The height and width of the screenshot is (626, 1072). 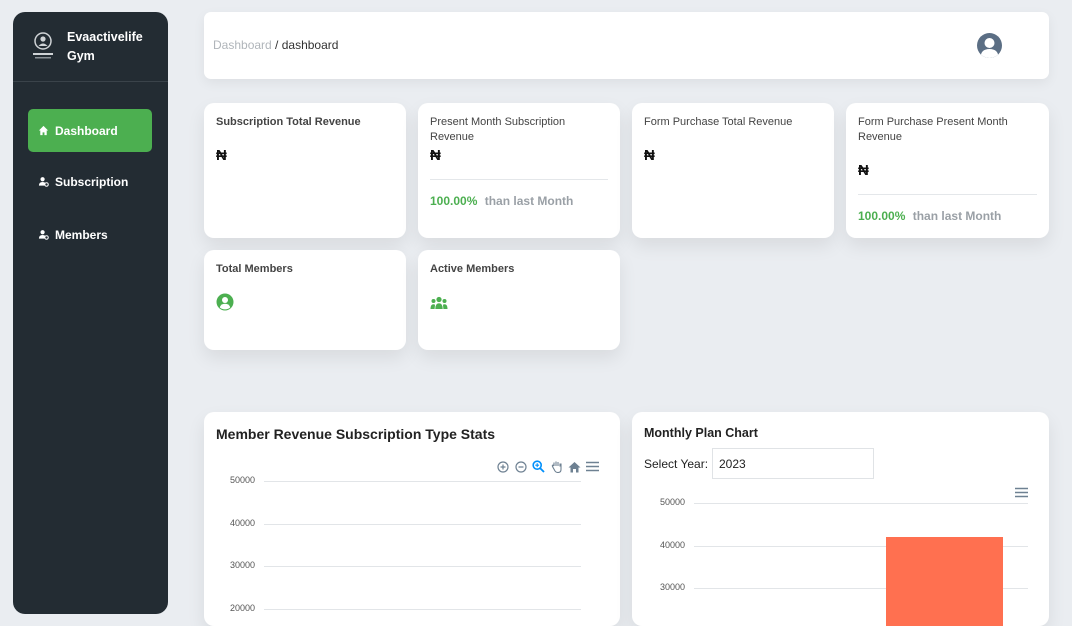 I want to click on sidebar-item-dashboard: Dashboard, so click(x=90, y=130).